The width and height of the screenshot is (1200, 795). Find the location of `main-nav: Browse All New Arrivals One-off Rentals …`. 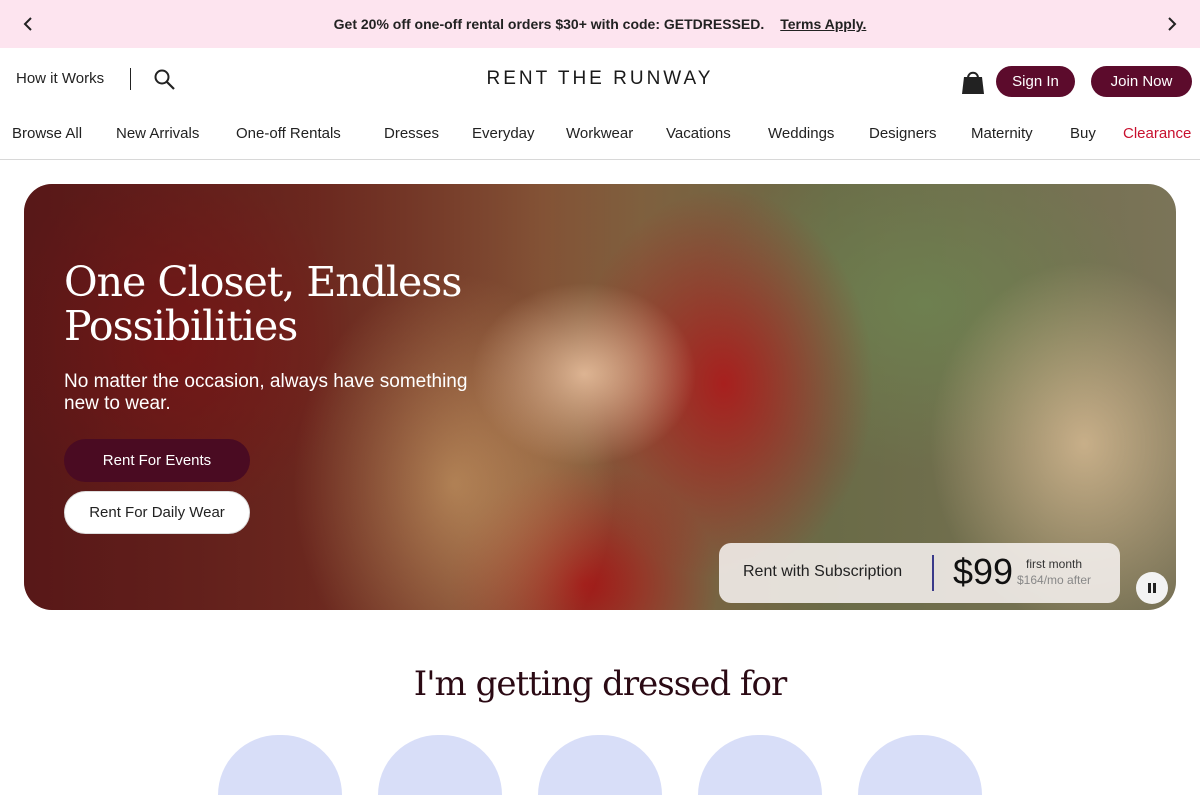

main-nav: Browse All New Arrivals One-off Rentals … is located at coordinates (600, 136).